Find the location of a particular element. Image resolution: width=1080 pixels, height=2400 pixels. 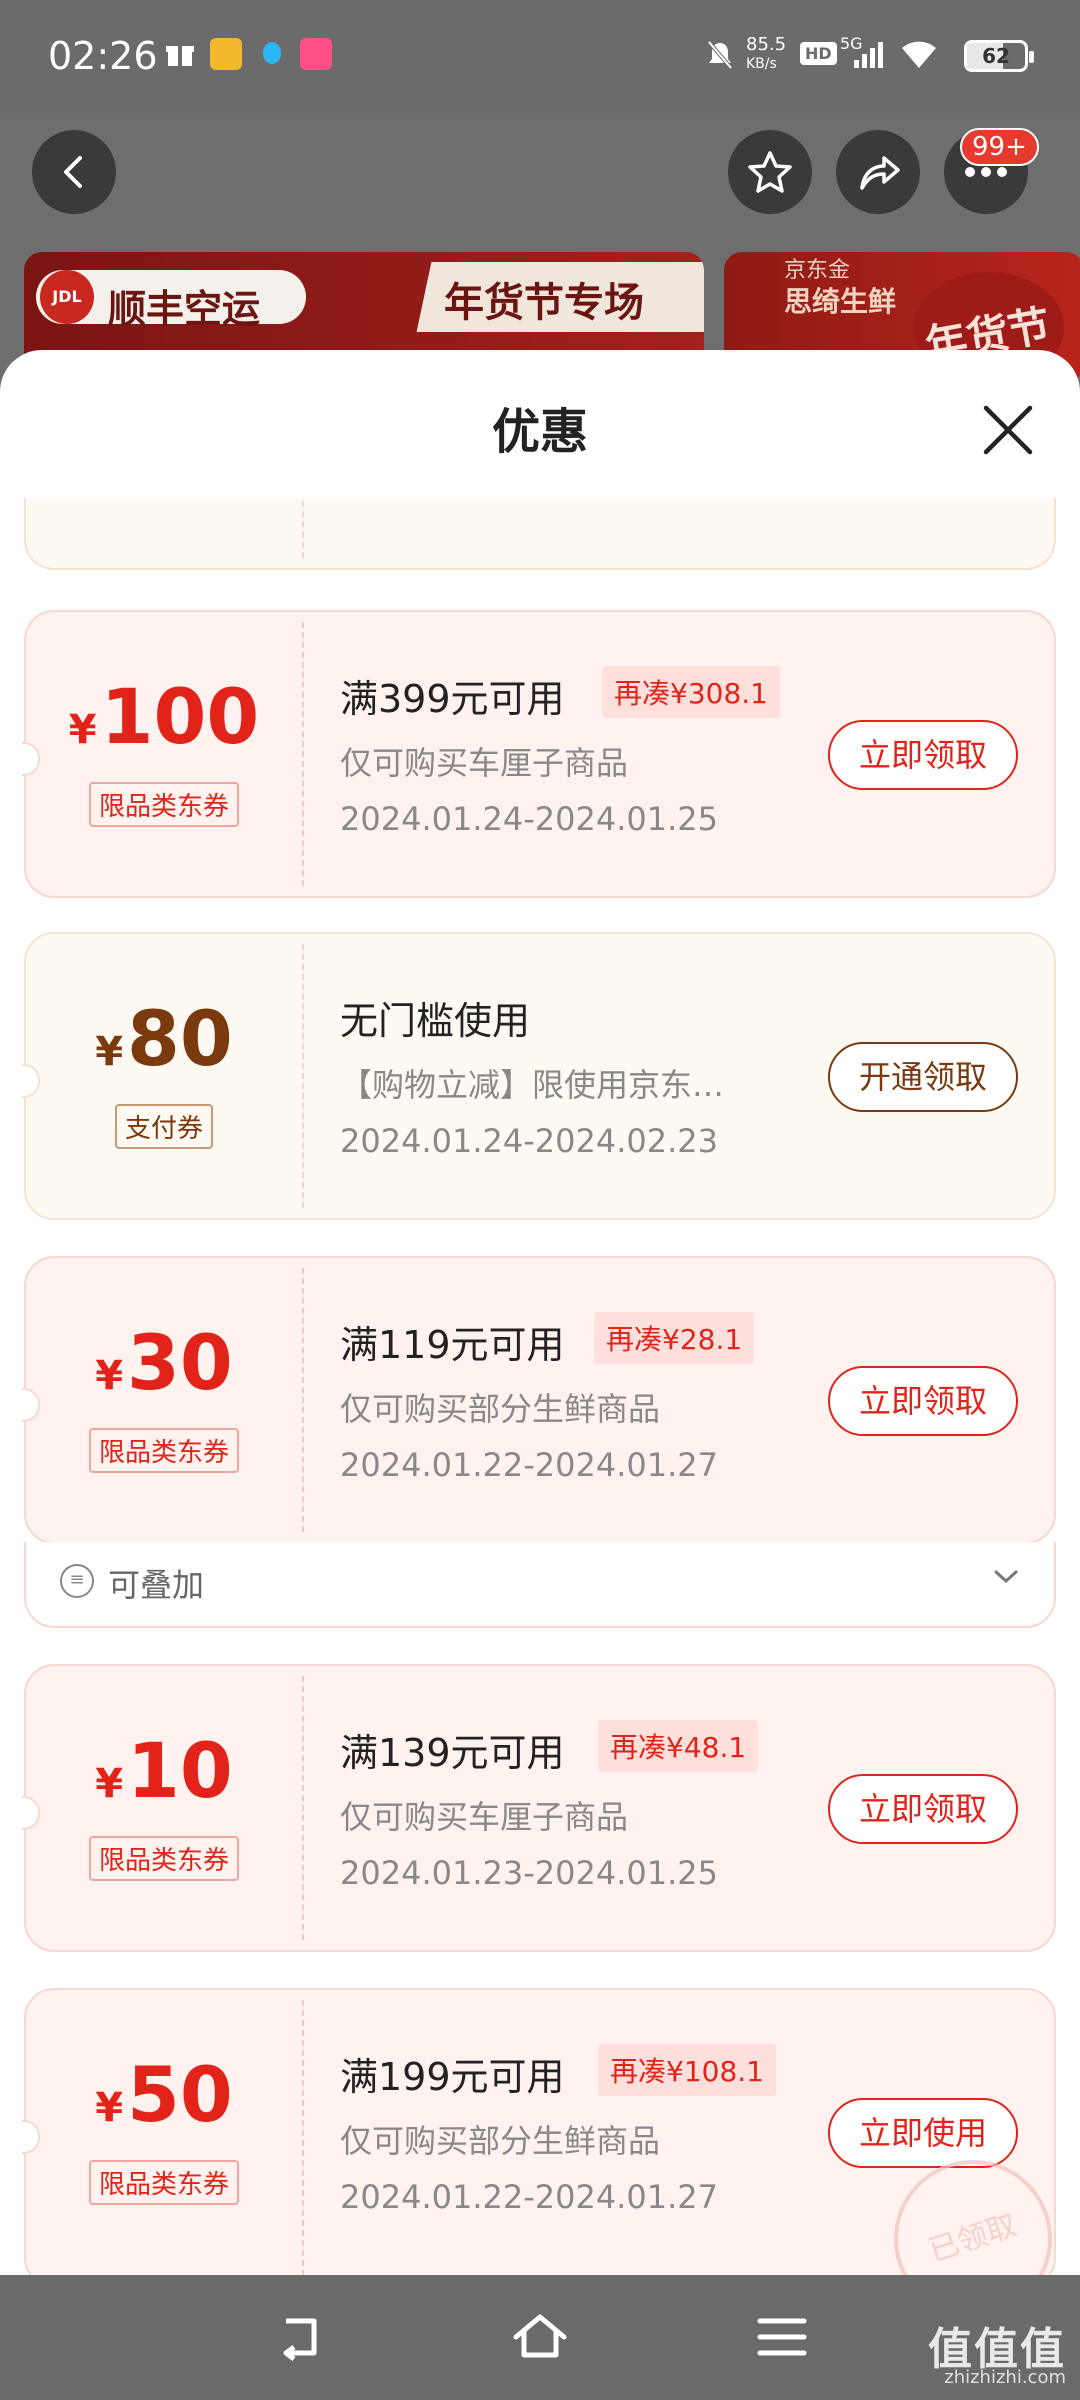

banner-logo-text: 顺丰空运 is located at coordinates (184, 309).